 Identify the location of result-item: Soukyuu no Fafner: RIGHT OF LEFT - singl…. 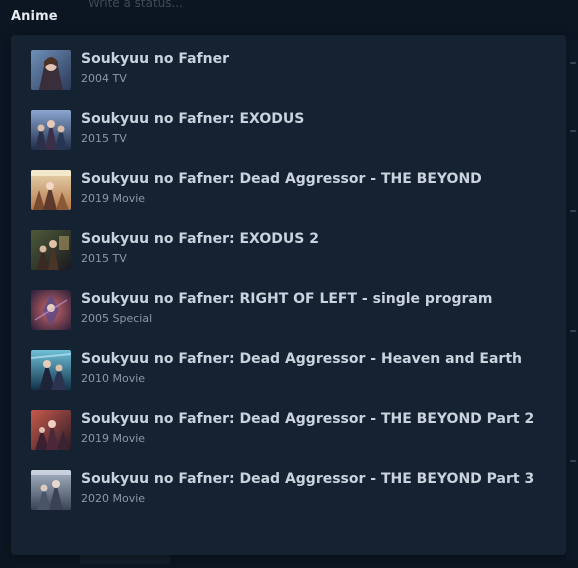
(298, 320).